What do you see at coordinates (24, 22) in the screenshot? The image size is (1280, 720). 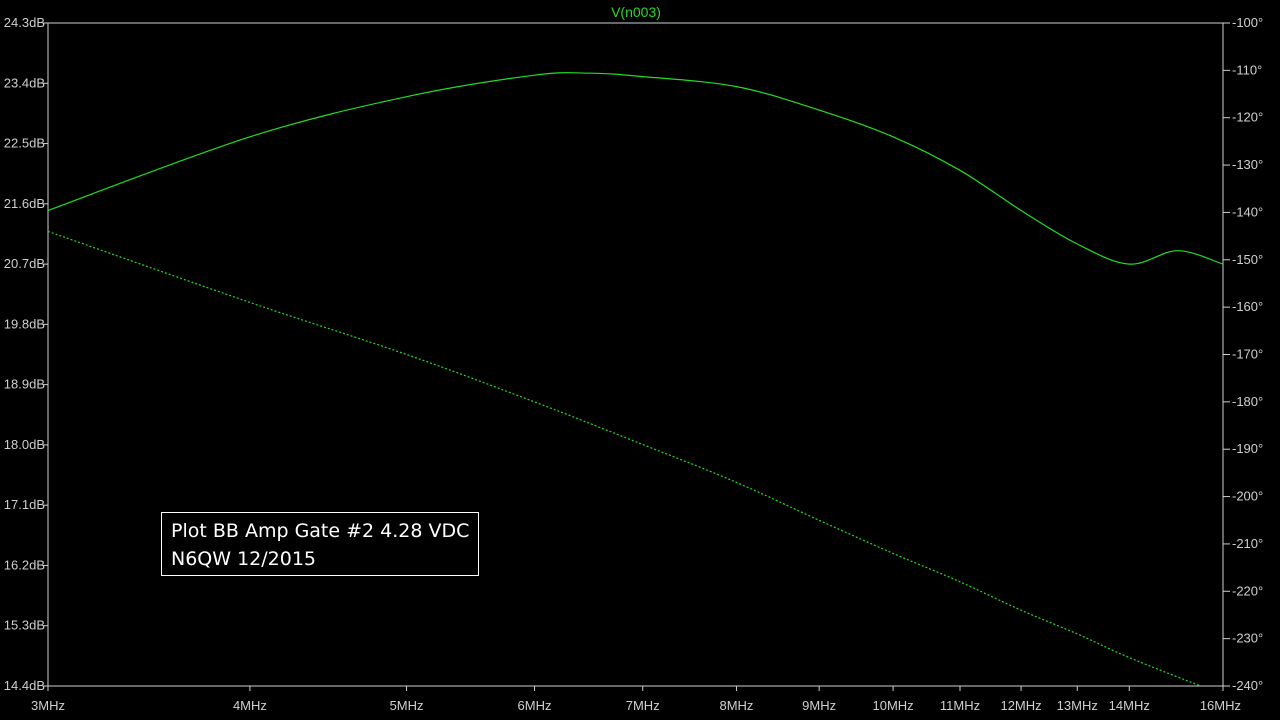 I see `left-tick-label: 24.3dB` at bounding box center [24, 22].